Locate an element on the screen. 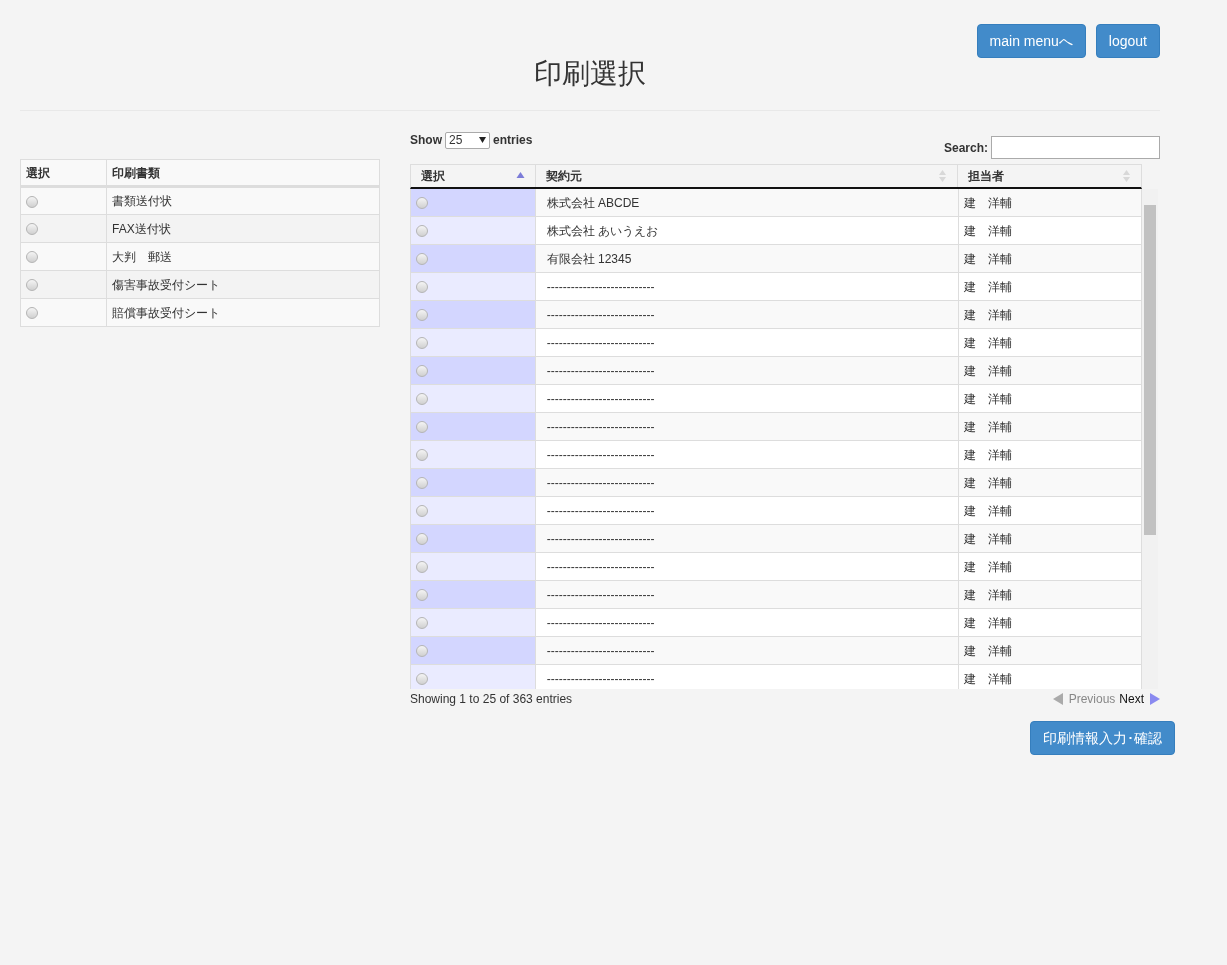 The height and width of the screenshot is (965, 1227). column-header: 印刷書類 is located at coordinates (243, 173).